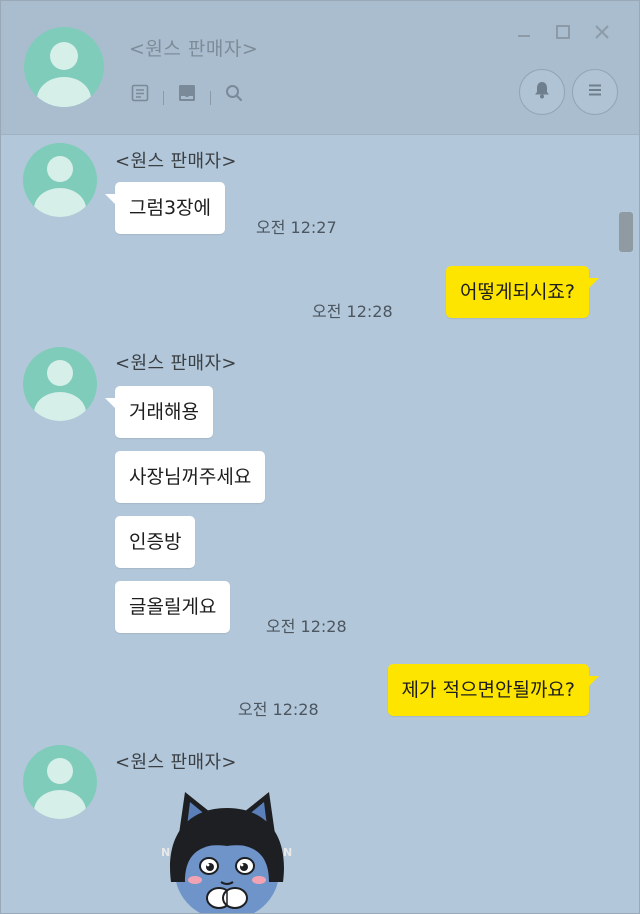 This screenshot has height=914, width=640. What do you see at coordinates (227, 849) in the screenshot?
I see `cat-character-sticker: N N` at bounding box center [227, 849].